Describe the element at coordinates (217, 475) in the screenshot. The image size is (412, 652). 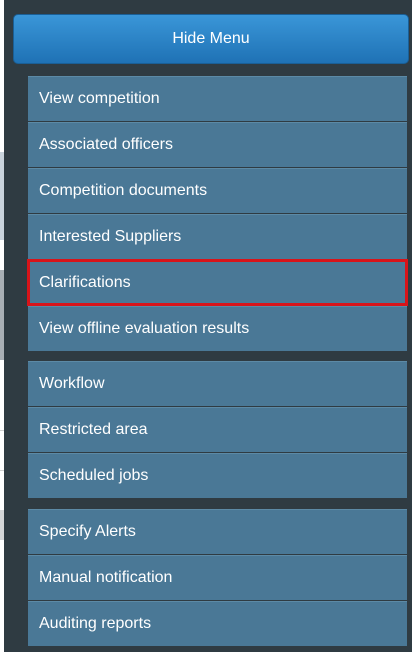
I see `menu-item-scheduled-jobs: Scheduled jobs` at that location.